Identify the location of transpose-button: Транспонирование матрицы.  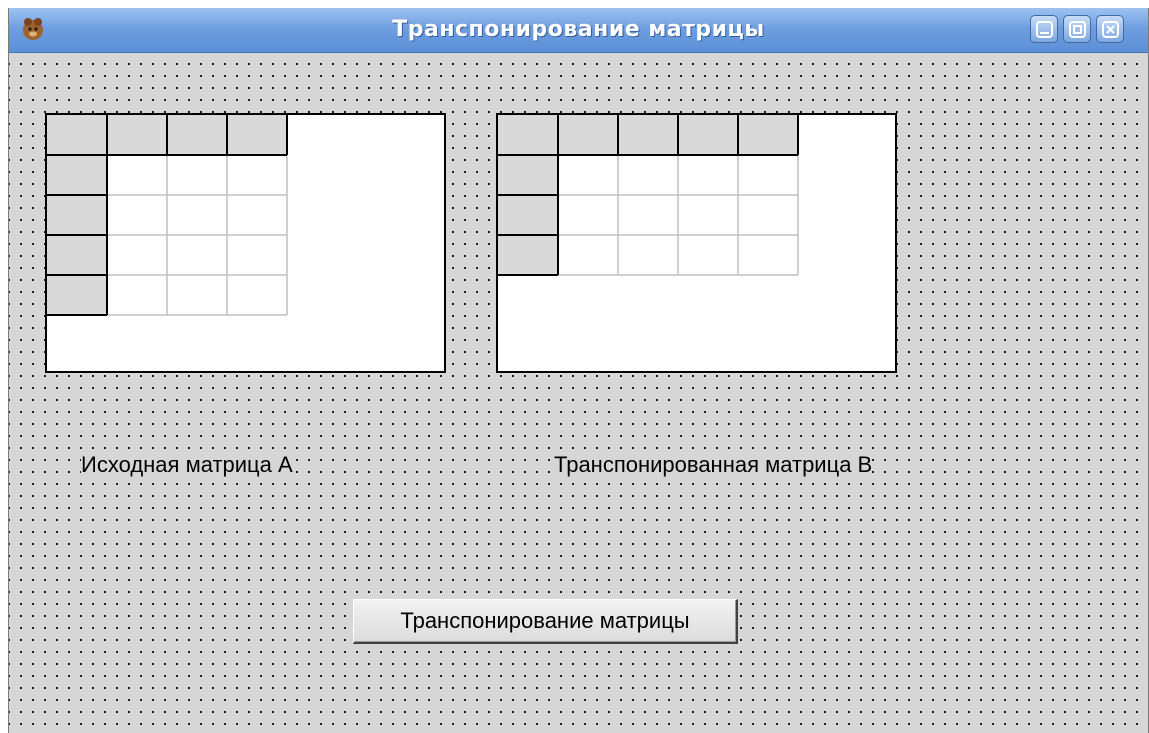
(545, 621).